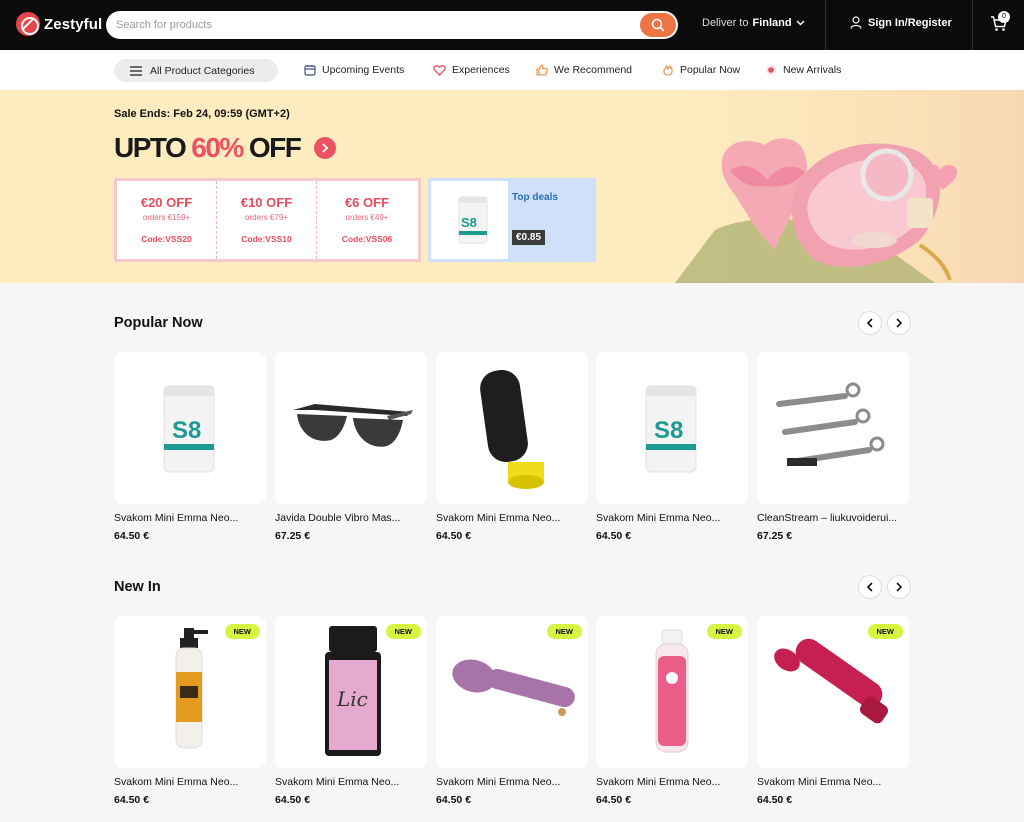 The height and width of the screenshot is (822, 1024). Describe the element at coordinates (293, 536) in the screenshot. I see `product-price: 67.25 €` at that location.